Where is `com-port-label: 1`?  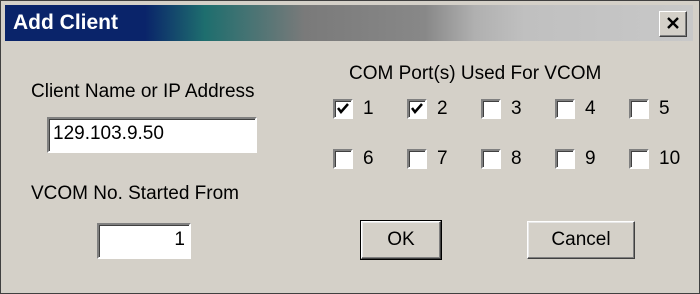
com-port-label: 1 is located at coordinates (368, 108).